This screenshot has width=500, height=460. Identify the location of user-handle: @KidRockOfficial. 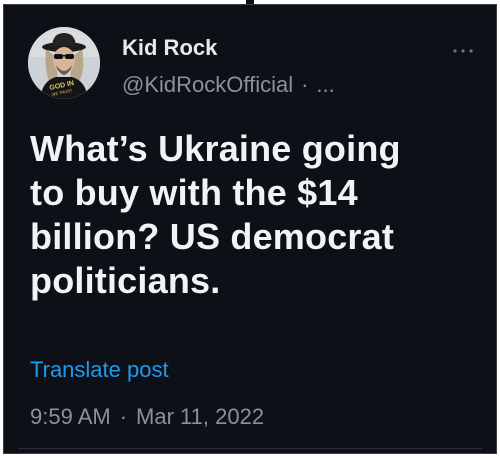
(207, 84).